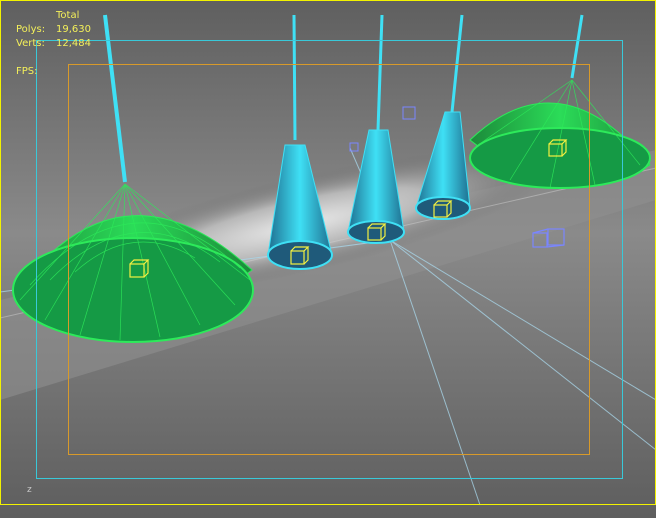 The width and height of the screenshot is (656, 518). What do you see at coordinates (29, 490) in the screenshot?
I see `axis-z-label: z` at bounding box center [29, 490].